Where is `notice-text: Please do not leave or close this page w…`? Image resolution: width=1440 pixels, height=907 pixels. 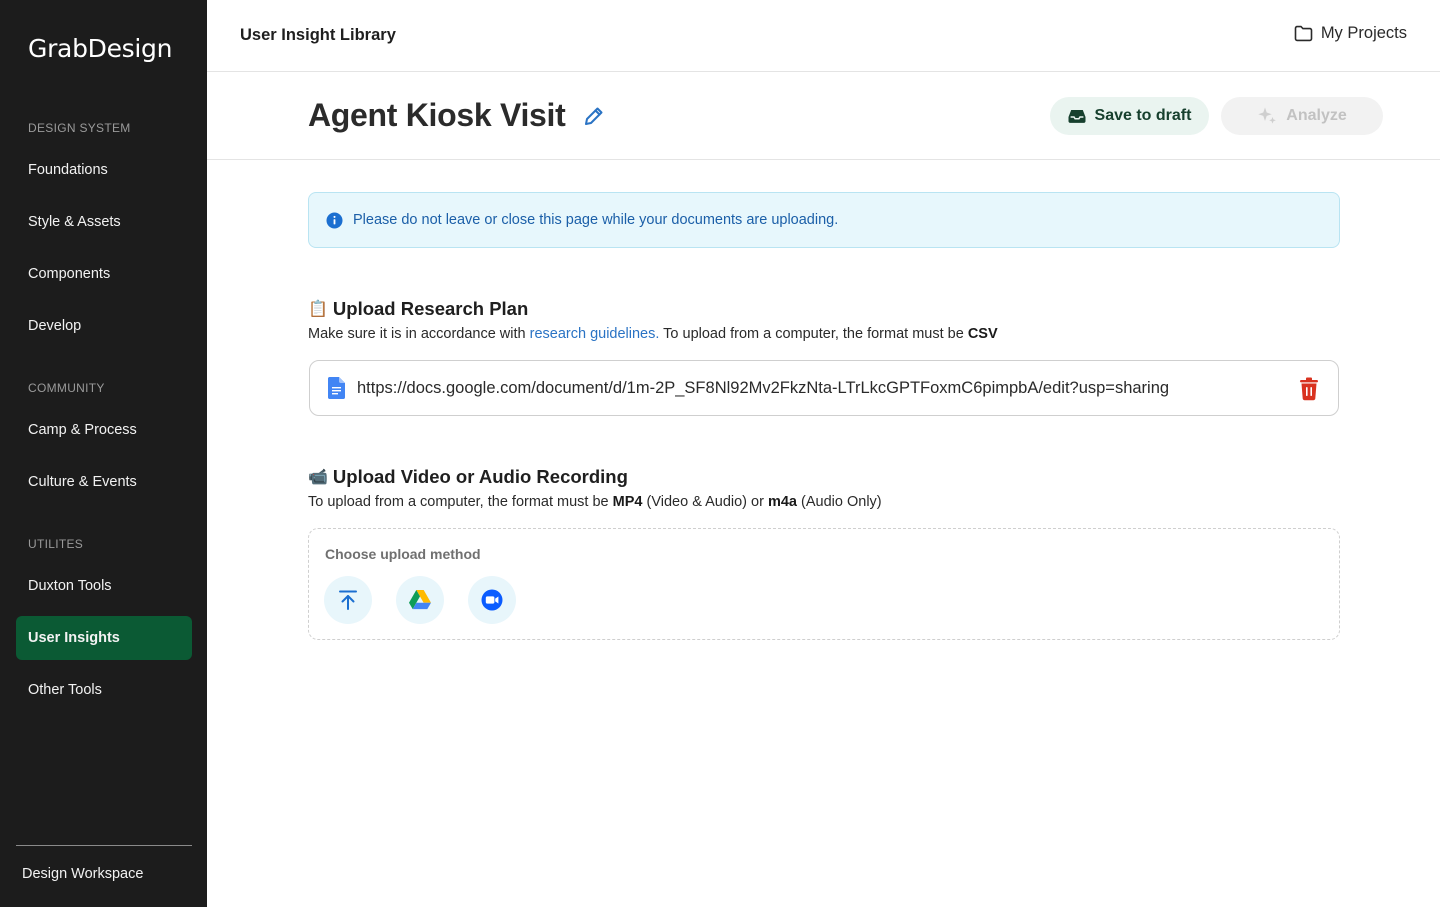
notice-text: Please do not leave or close this page w… is located at coordinates (596, 220).